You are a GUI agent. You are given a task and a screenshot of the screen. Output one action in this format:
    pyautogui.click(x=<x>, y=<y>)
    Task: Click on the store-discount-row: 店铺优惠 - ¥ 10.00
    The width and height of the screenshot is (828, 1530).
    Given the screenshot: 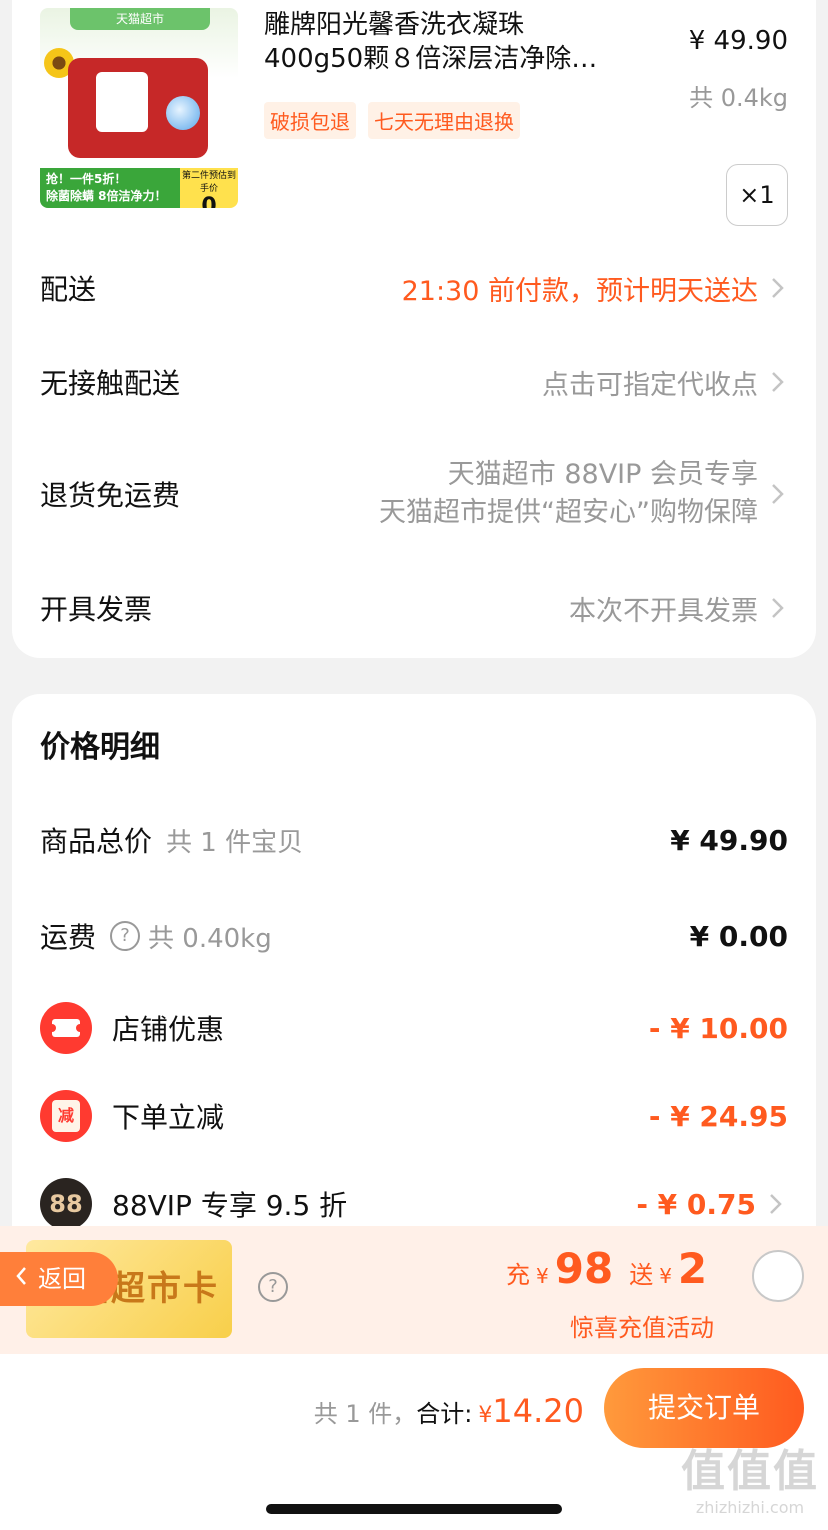 What is the action you would take?
    pyautogui.click(x=414, y=1028)
    